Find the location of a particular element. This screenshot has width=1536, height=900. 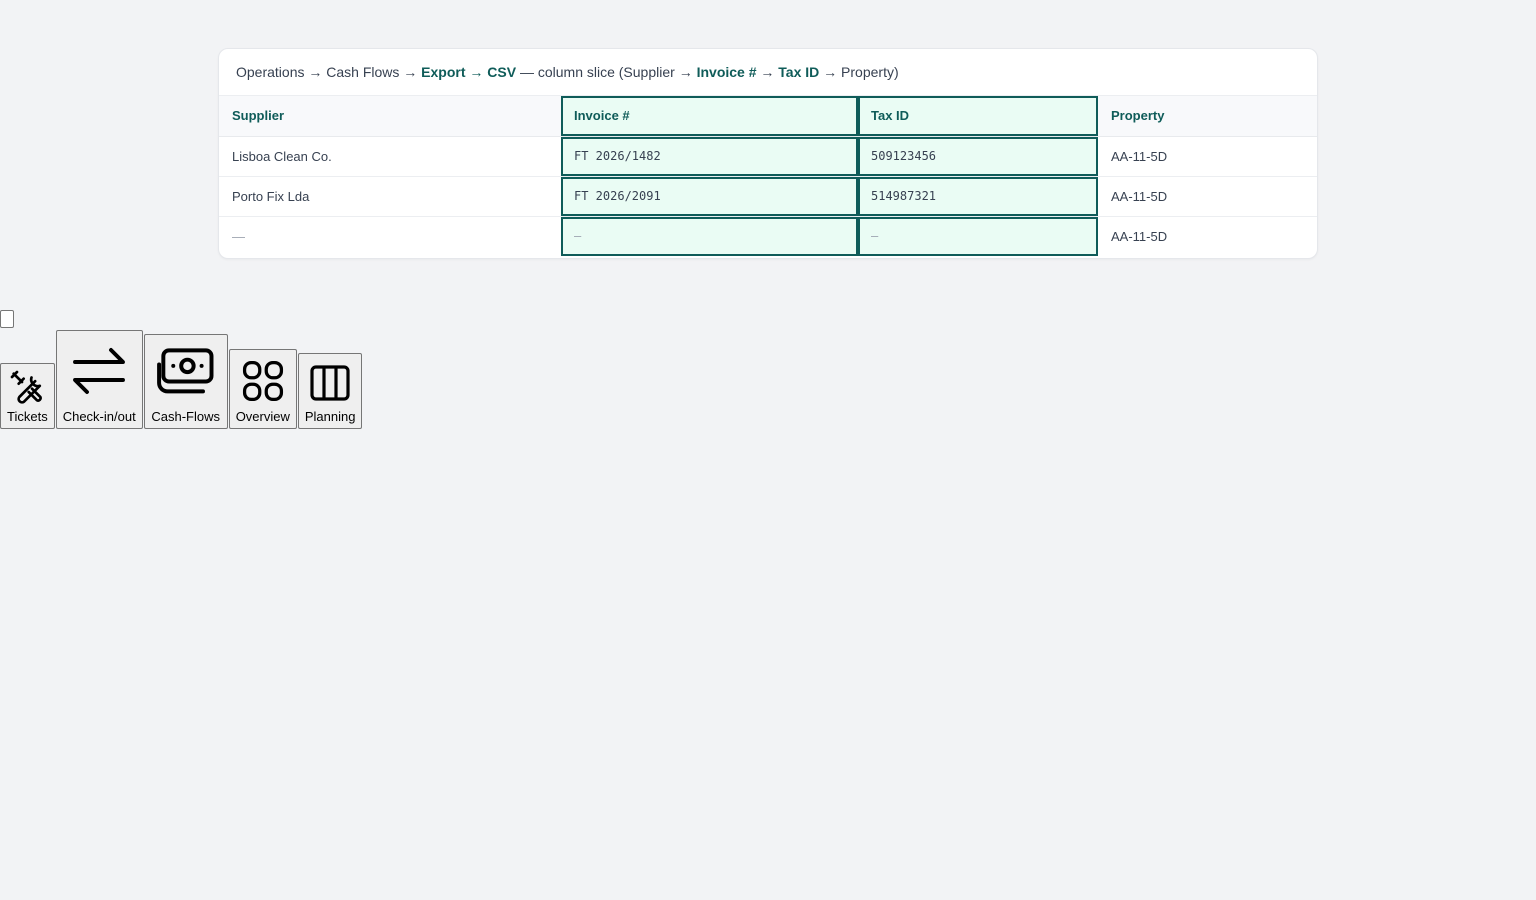

dock-label: Check-in/out is located at coordinates (99, 416).